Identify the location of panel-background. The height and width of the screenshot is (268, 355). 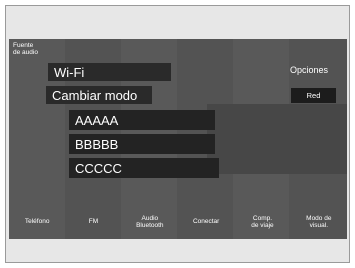
(277, 139).